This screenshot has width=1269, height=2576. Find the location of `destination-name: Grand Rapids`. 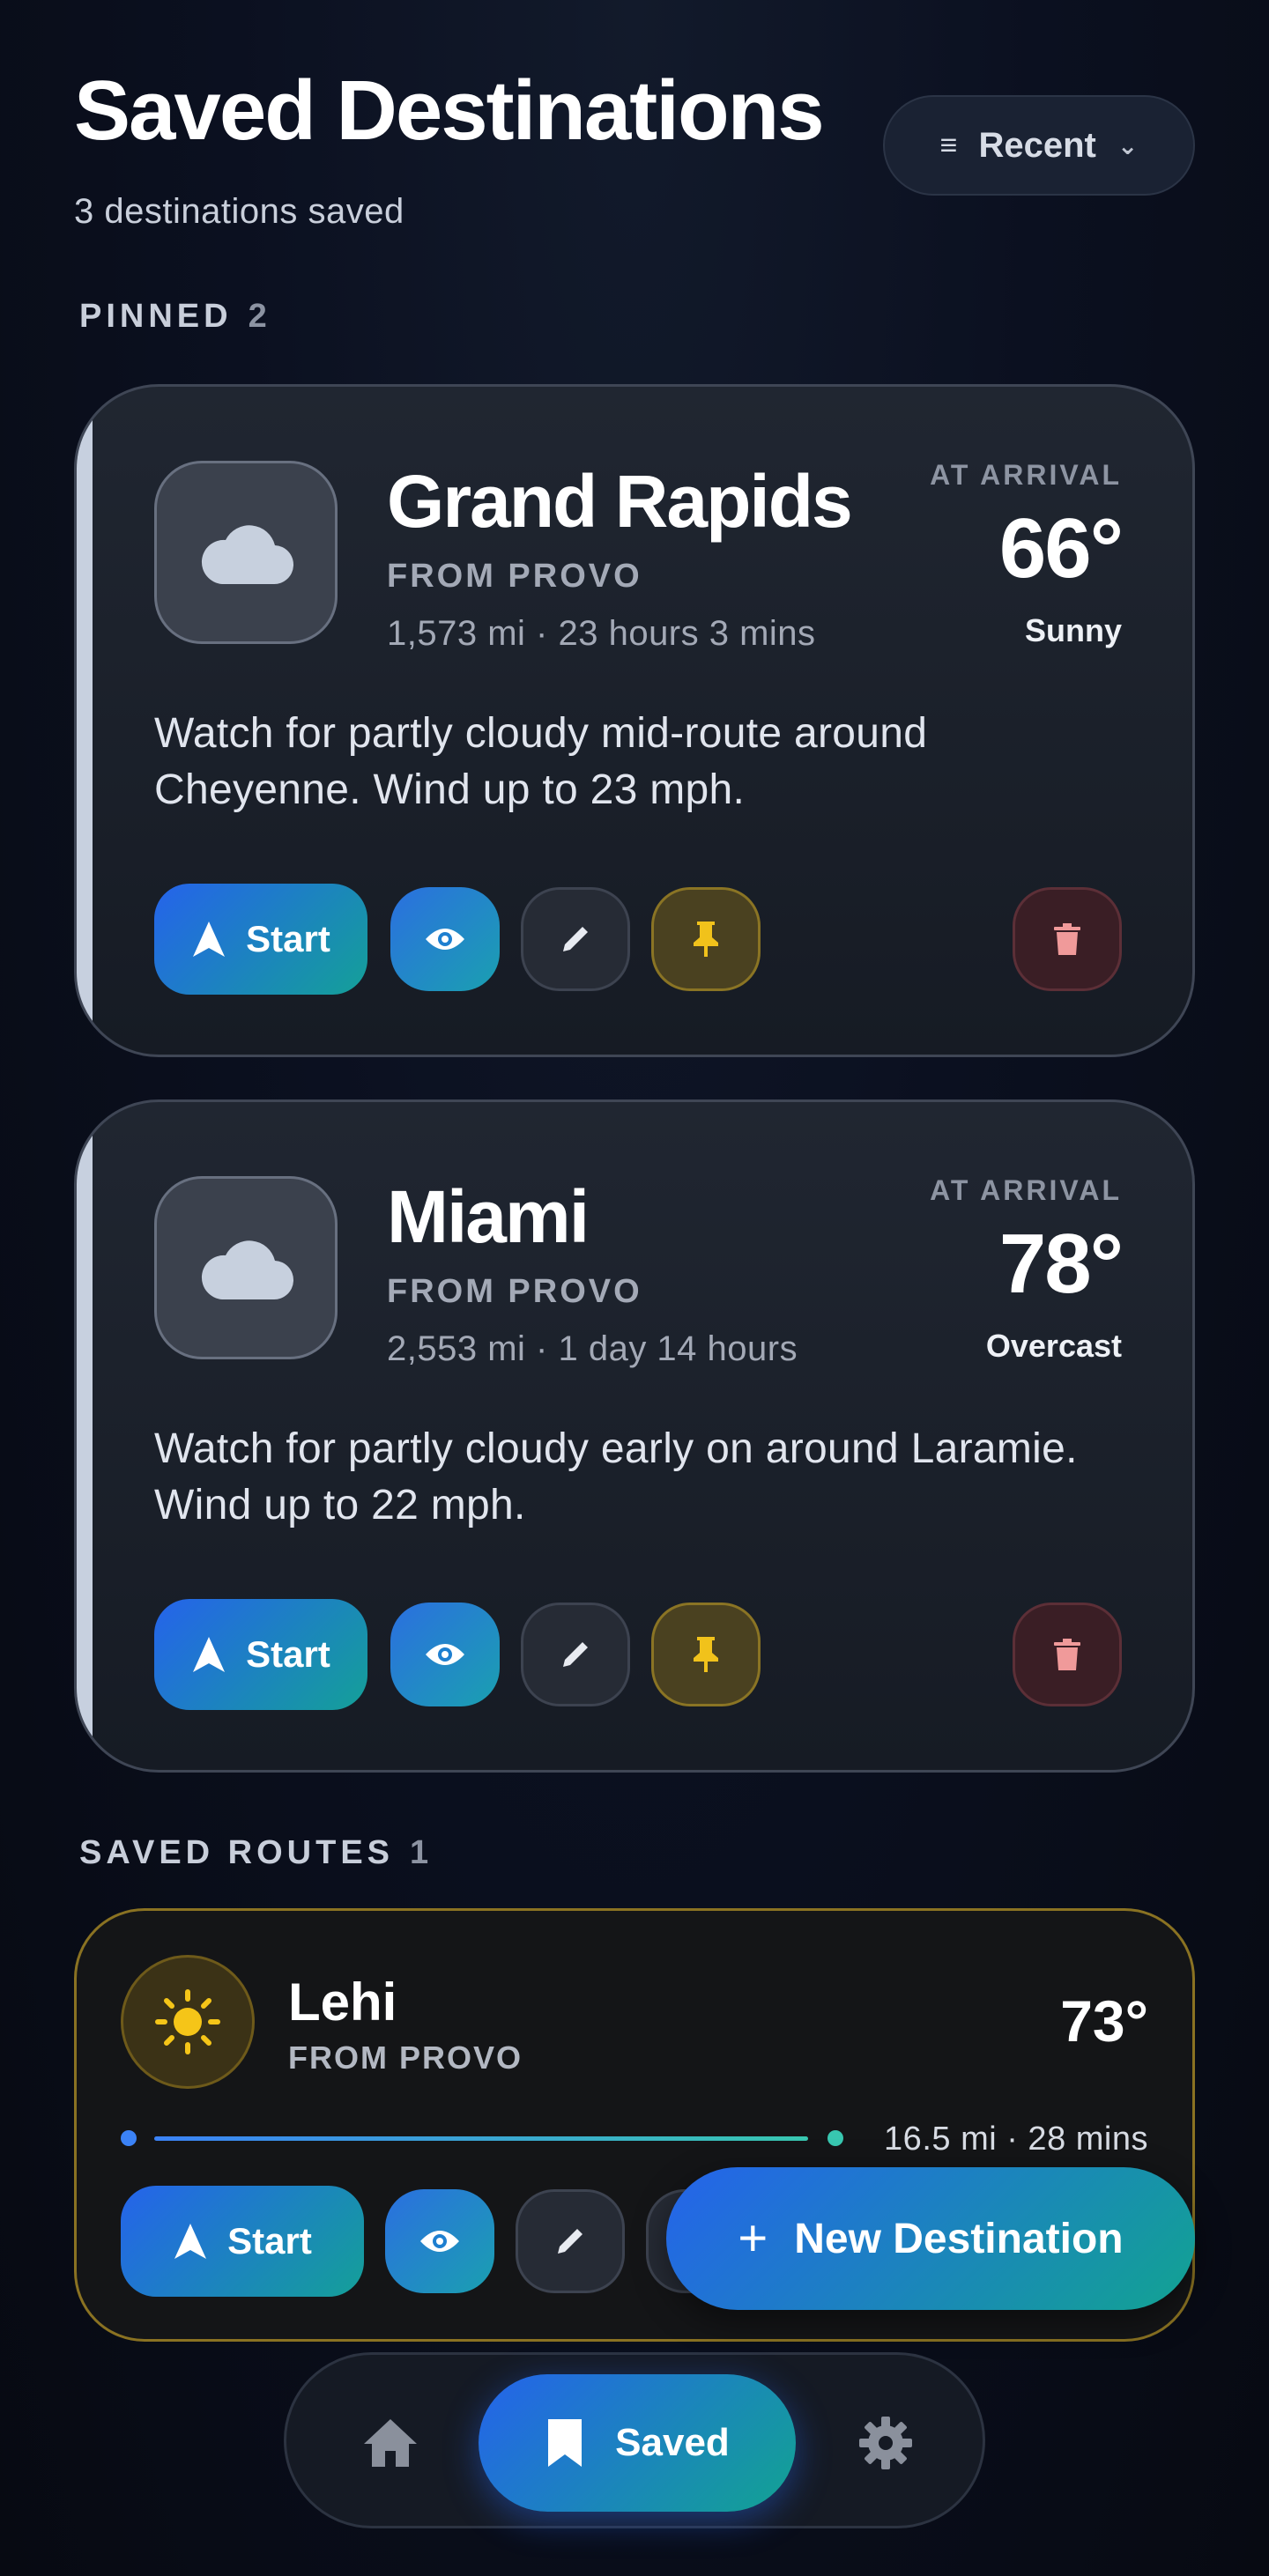

destination-name: Grand Rapids is located at coordinates (620, 501).